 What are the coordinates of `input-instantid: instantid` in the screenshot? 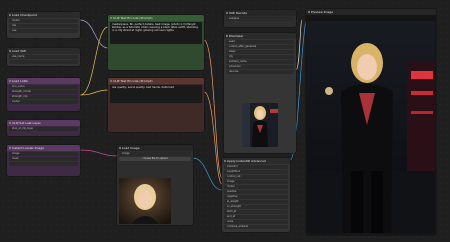 It's located at (256, 167).